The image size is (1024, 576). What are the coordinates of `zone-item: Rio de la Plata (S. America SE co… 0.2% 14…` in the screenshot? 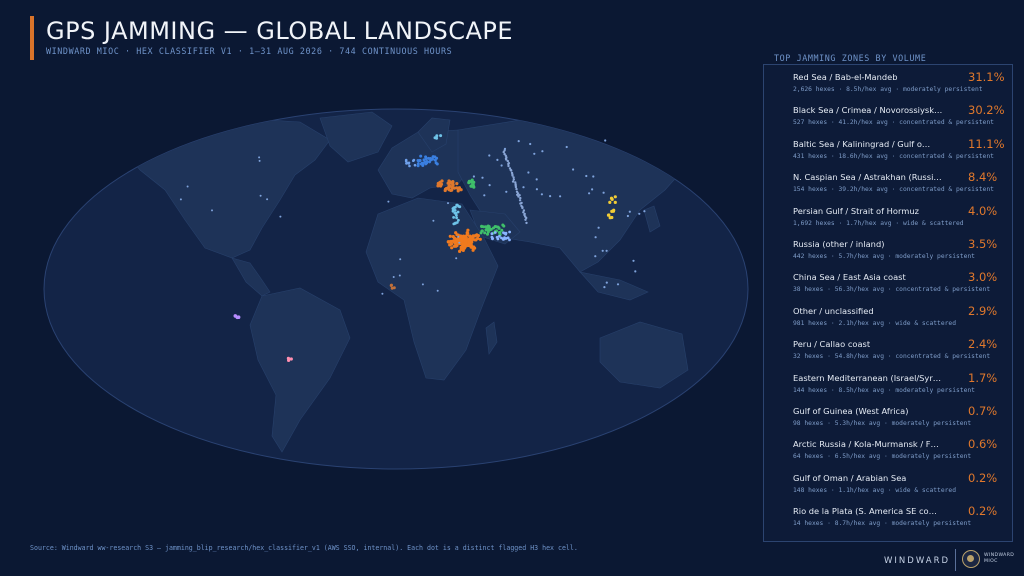 It's located at (908, 520).